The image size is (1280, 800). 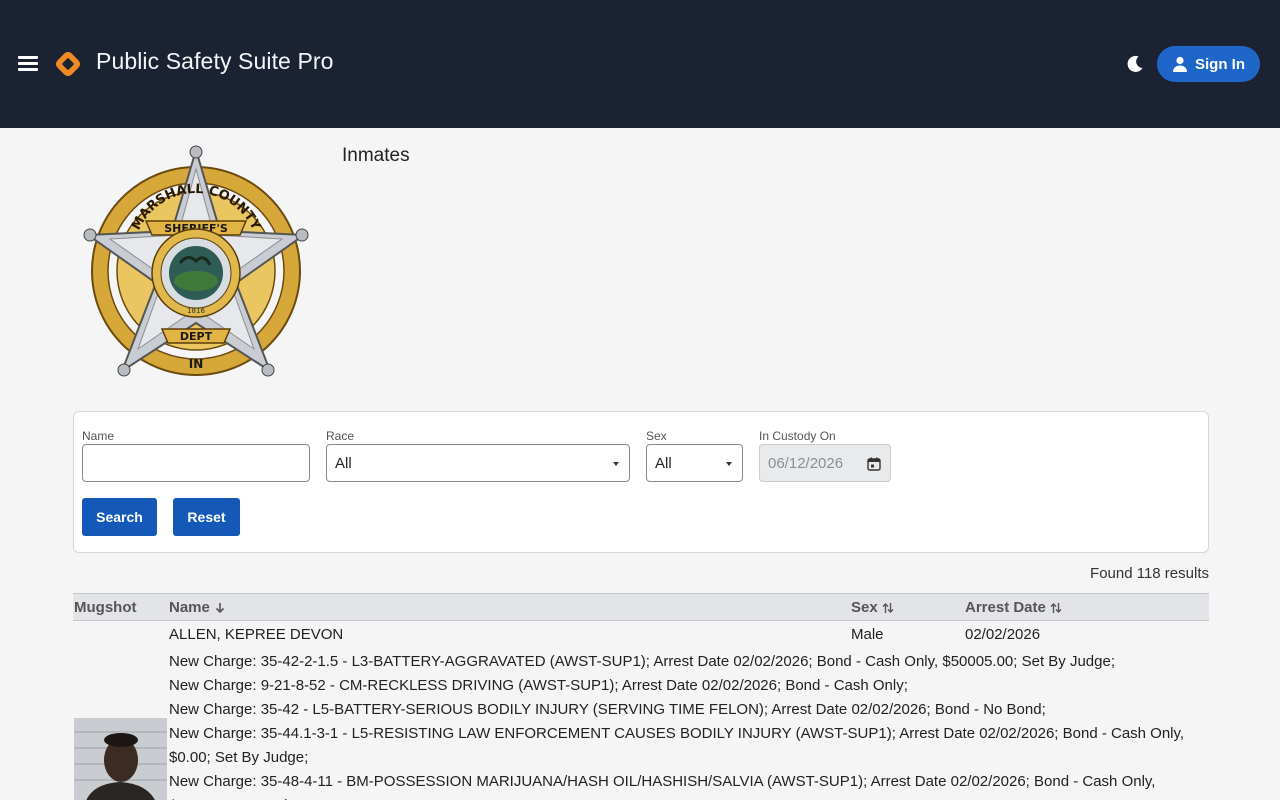 What do you see at coordinates (1003, 634) in the screenshot?
I see `inmate-arrest-date: 02/02/2026` at bounding box center [1003, 634].